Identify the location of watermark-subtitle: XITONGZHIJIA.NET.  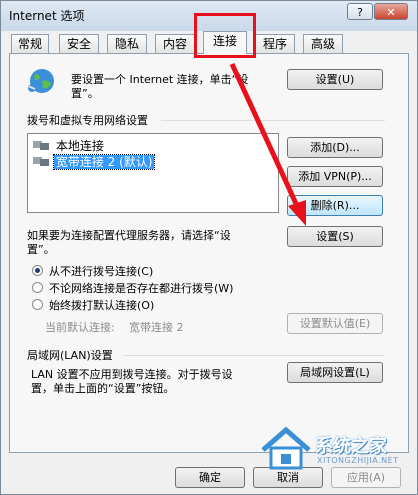
(358, 460).